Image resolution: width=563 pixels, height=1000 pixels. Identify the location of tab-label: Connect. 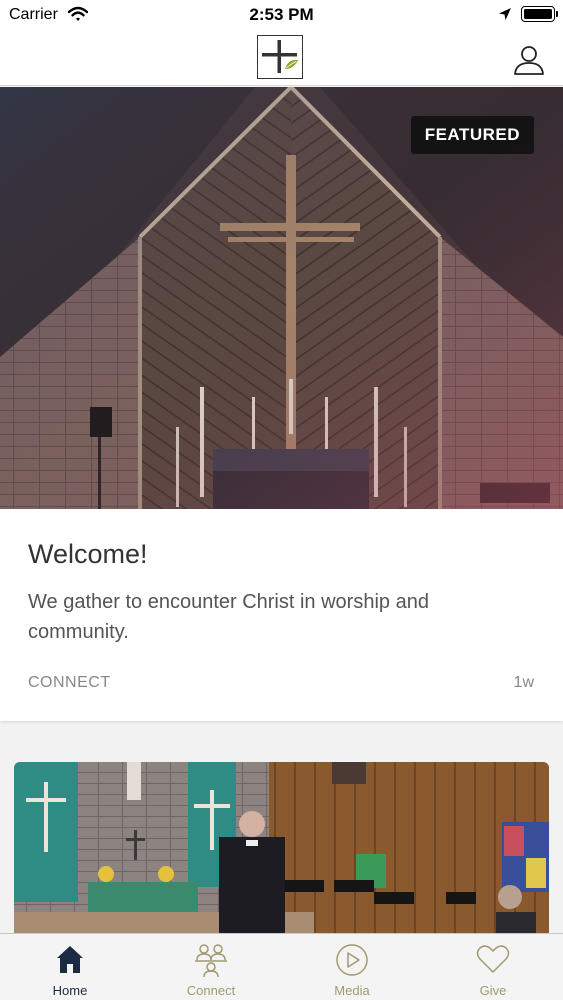
(211, 990).